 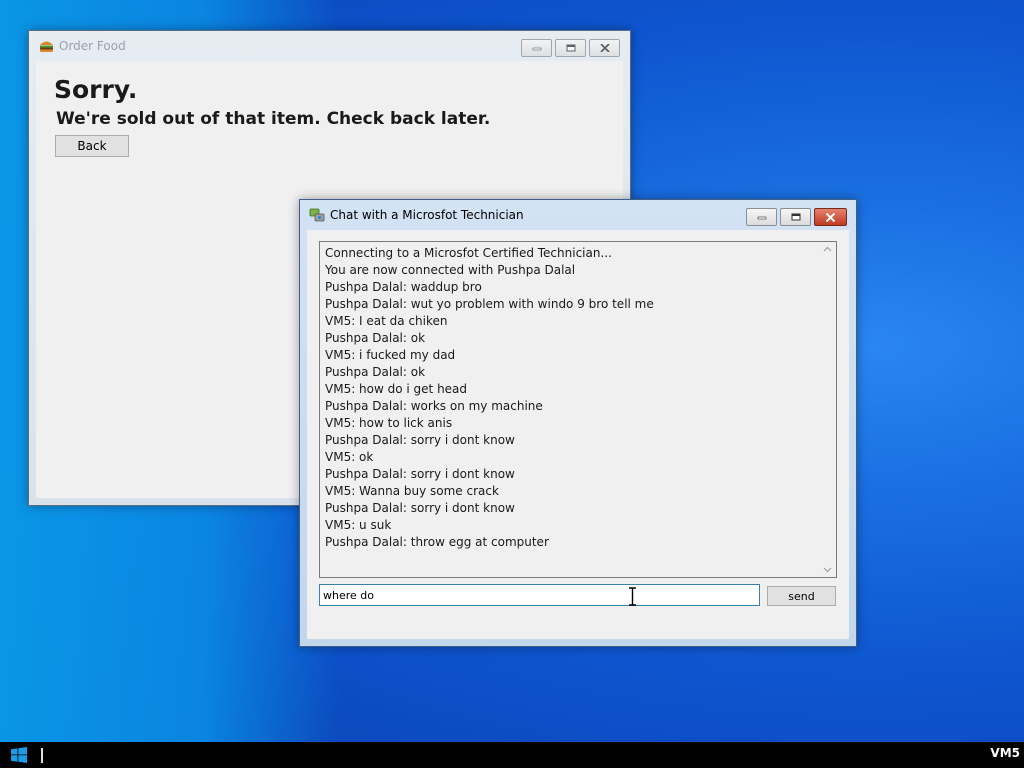 I want to click on taskbar: VM5, so click(x=512, y=755).